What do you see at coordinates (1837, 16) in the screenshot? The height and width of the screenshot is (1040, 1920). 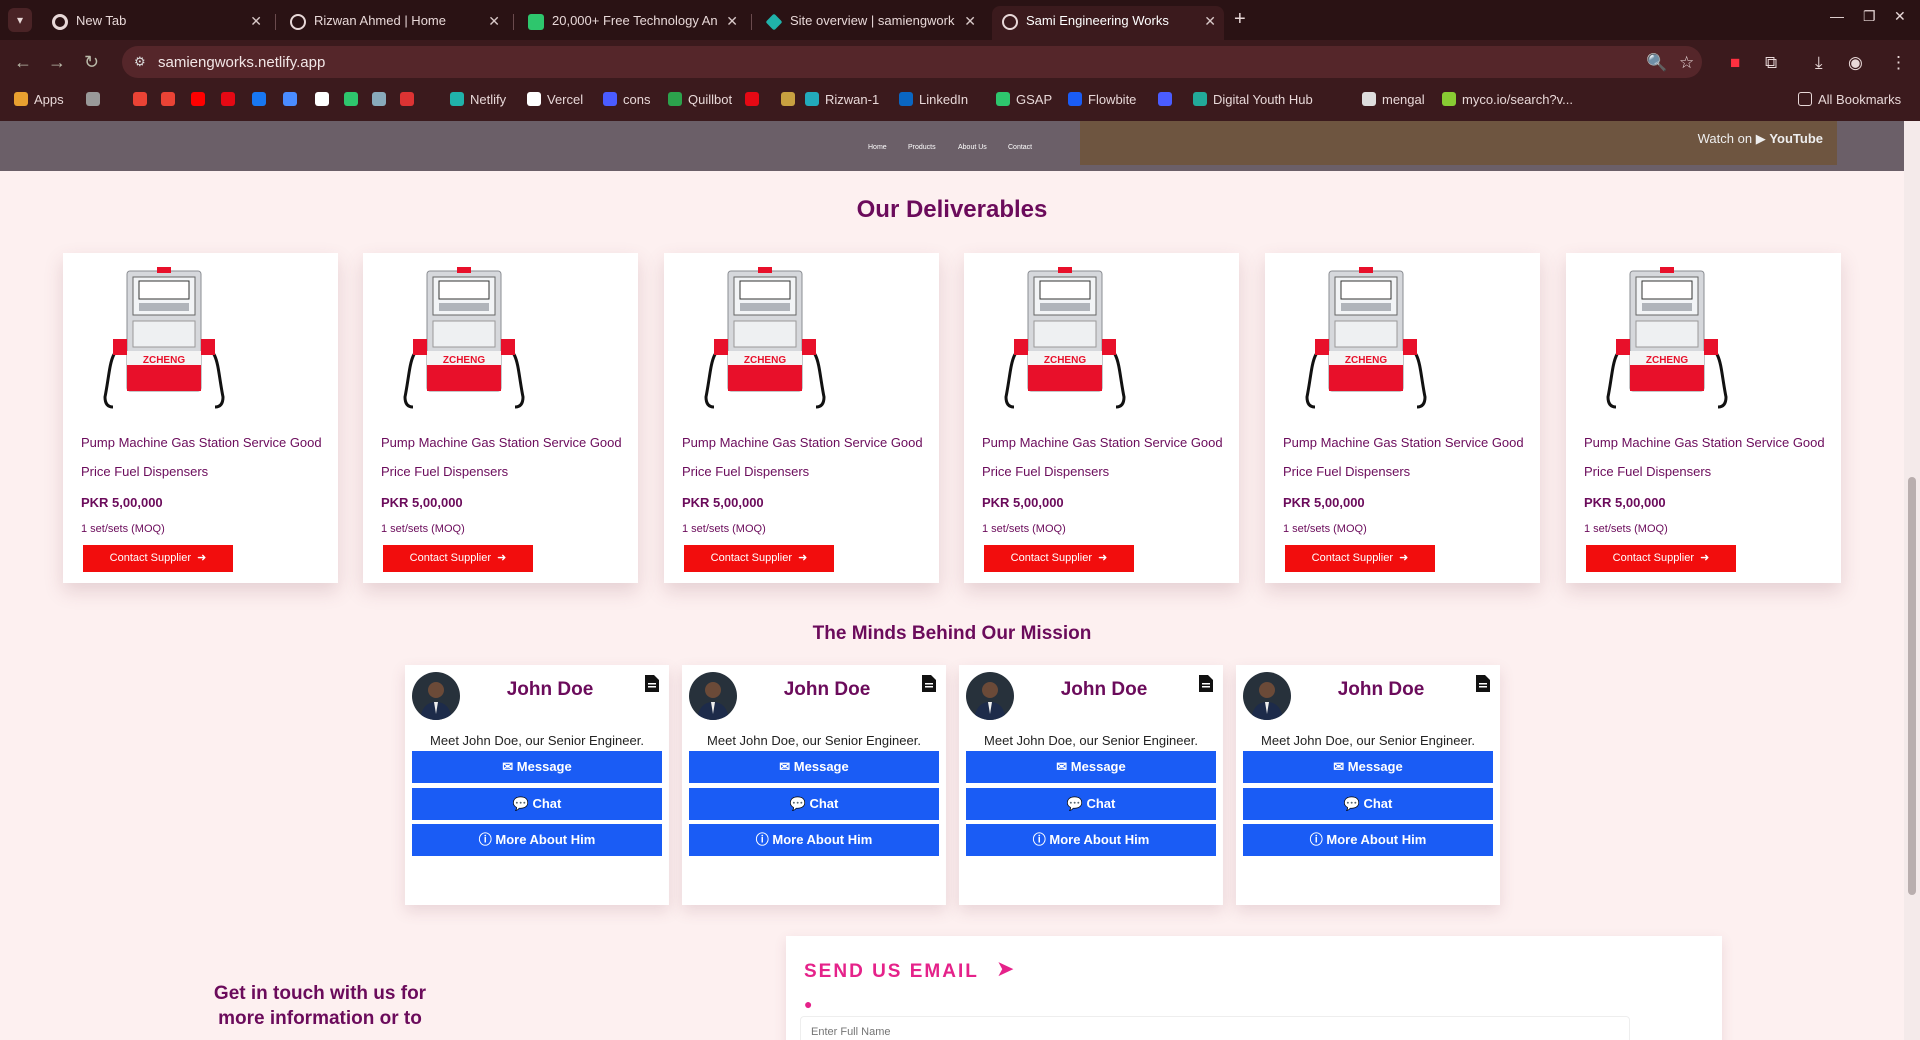 I see `minimize-icon: —` at bounding box center [1837, 16].